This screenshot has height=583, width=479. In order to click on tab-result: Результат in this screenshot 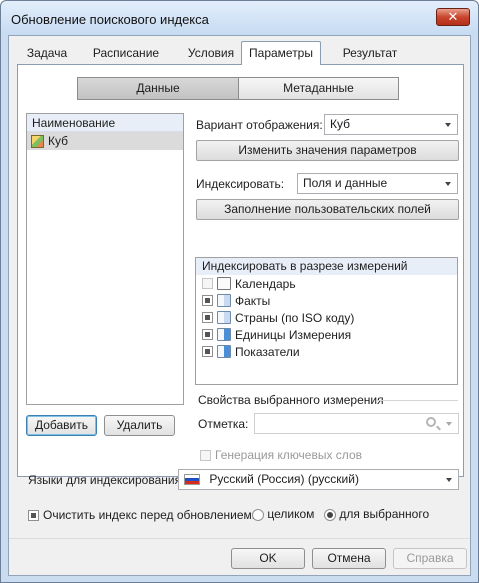, I will do `click(370, 54)`.